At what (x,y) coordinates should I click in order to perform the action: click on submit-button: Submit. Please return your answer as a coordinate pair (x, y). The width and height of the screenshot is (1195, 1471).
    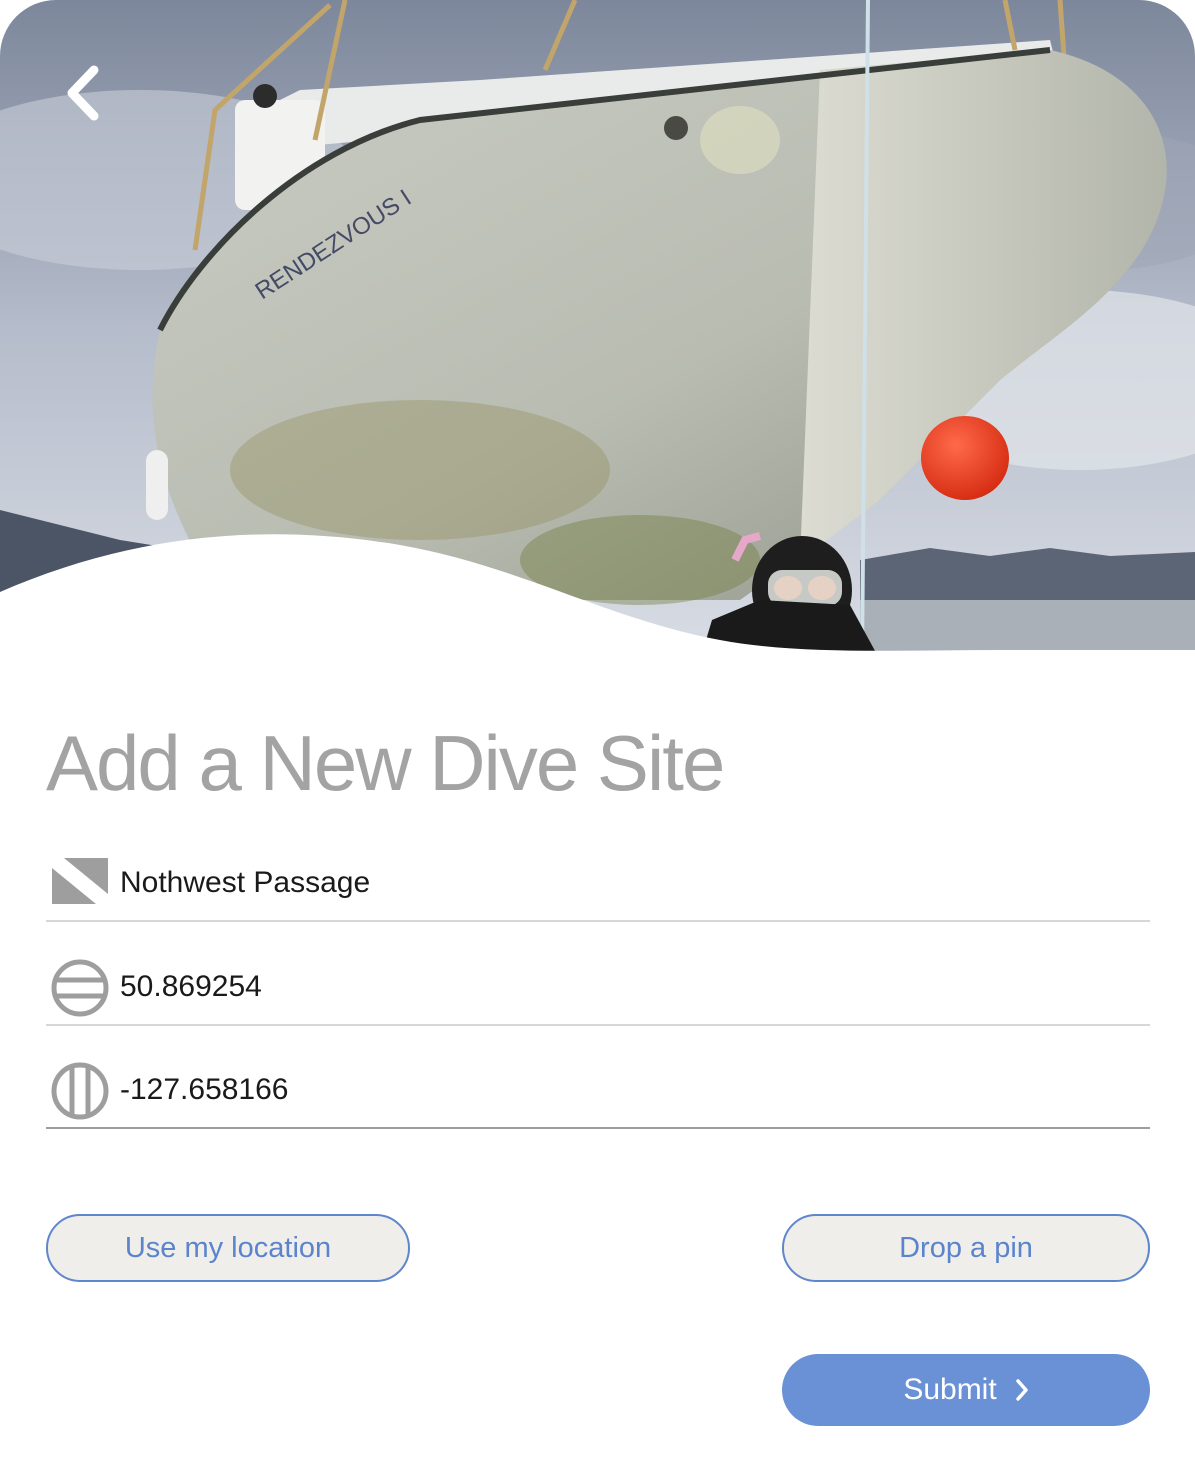
    Looking at the image, I should click on (966, 1390).